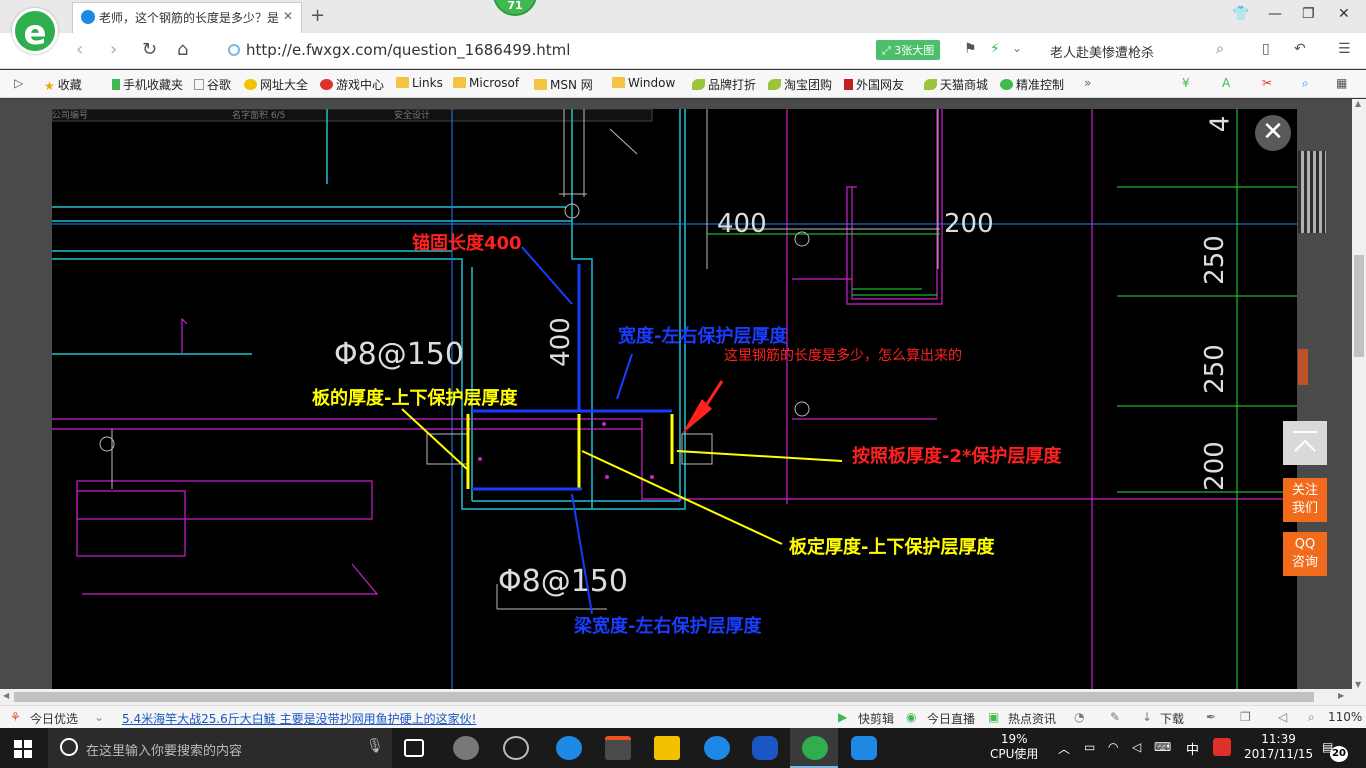 This screenshot has width=1366, height=768. Describe the element at coordinates (35, 31) in the screenshot. I see `browser-logo: e` at that location.